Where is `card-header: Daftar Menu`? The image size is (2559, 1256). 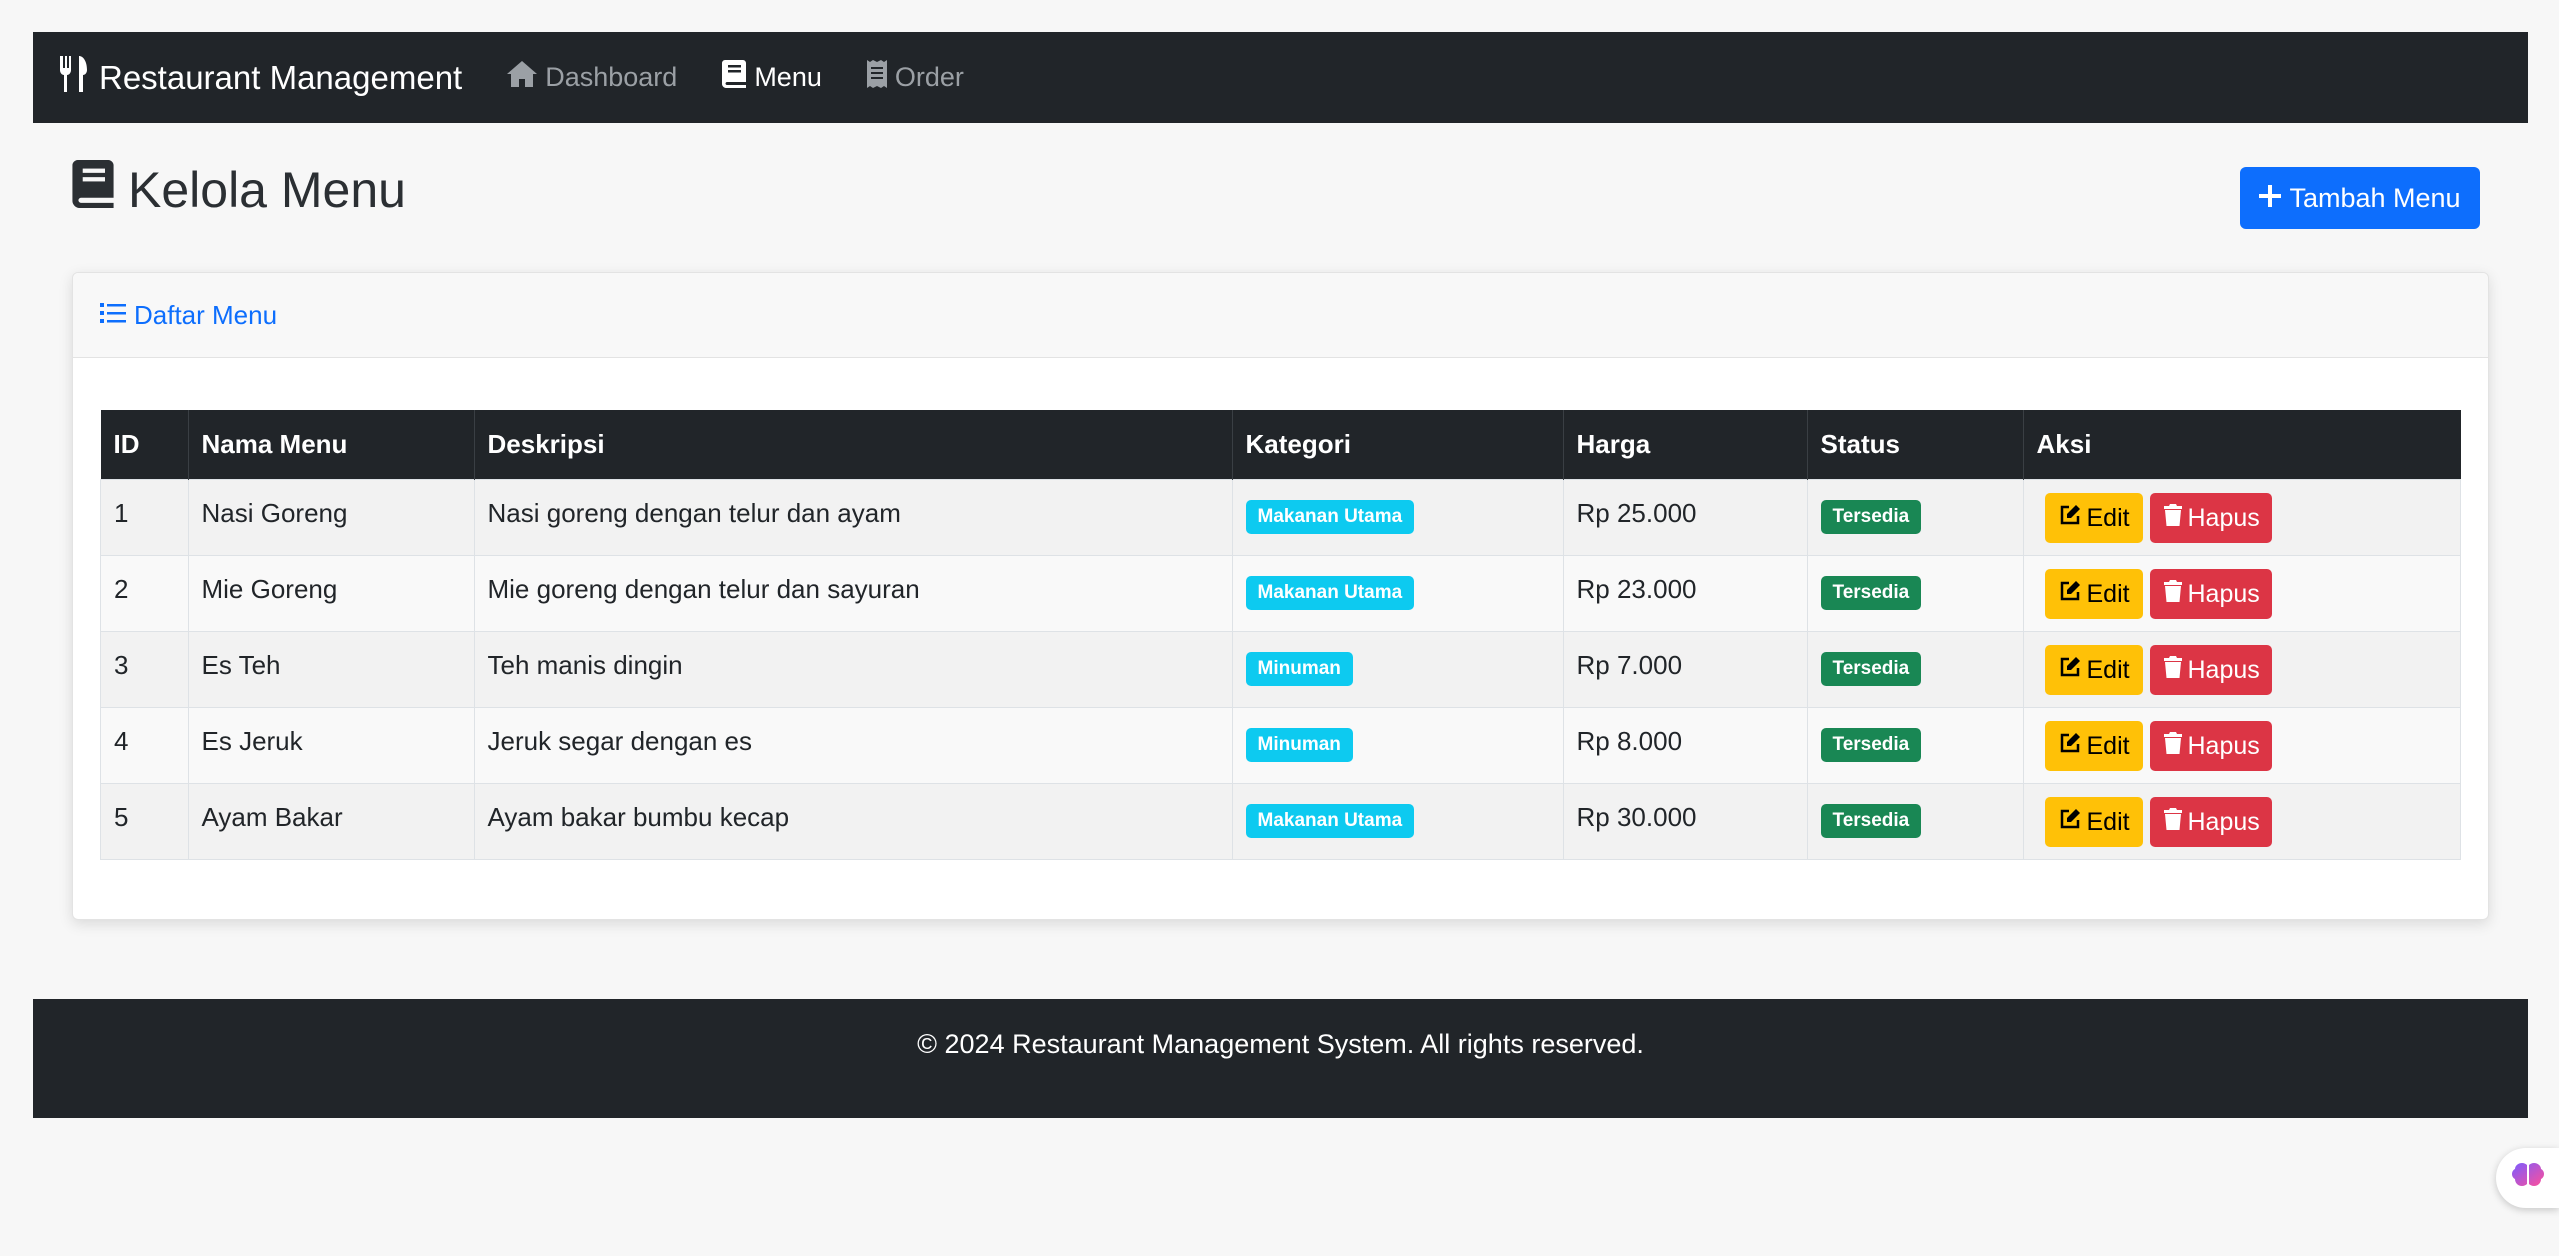
card-header: Daftar Menu is located at coordinates (1280, 315).